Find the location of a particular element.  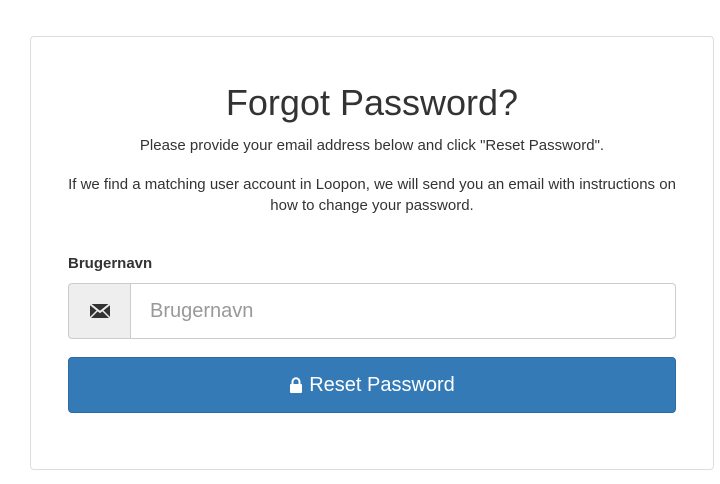

reset-password-button: Reset Password is located at coordinates (372, 385).